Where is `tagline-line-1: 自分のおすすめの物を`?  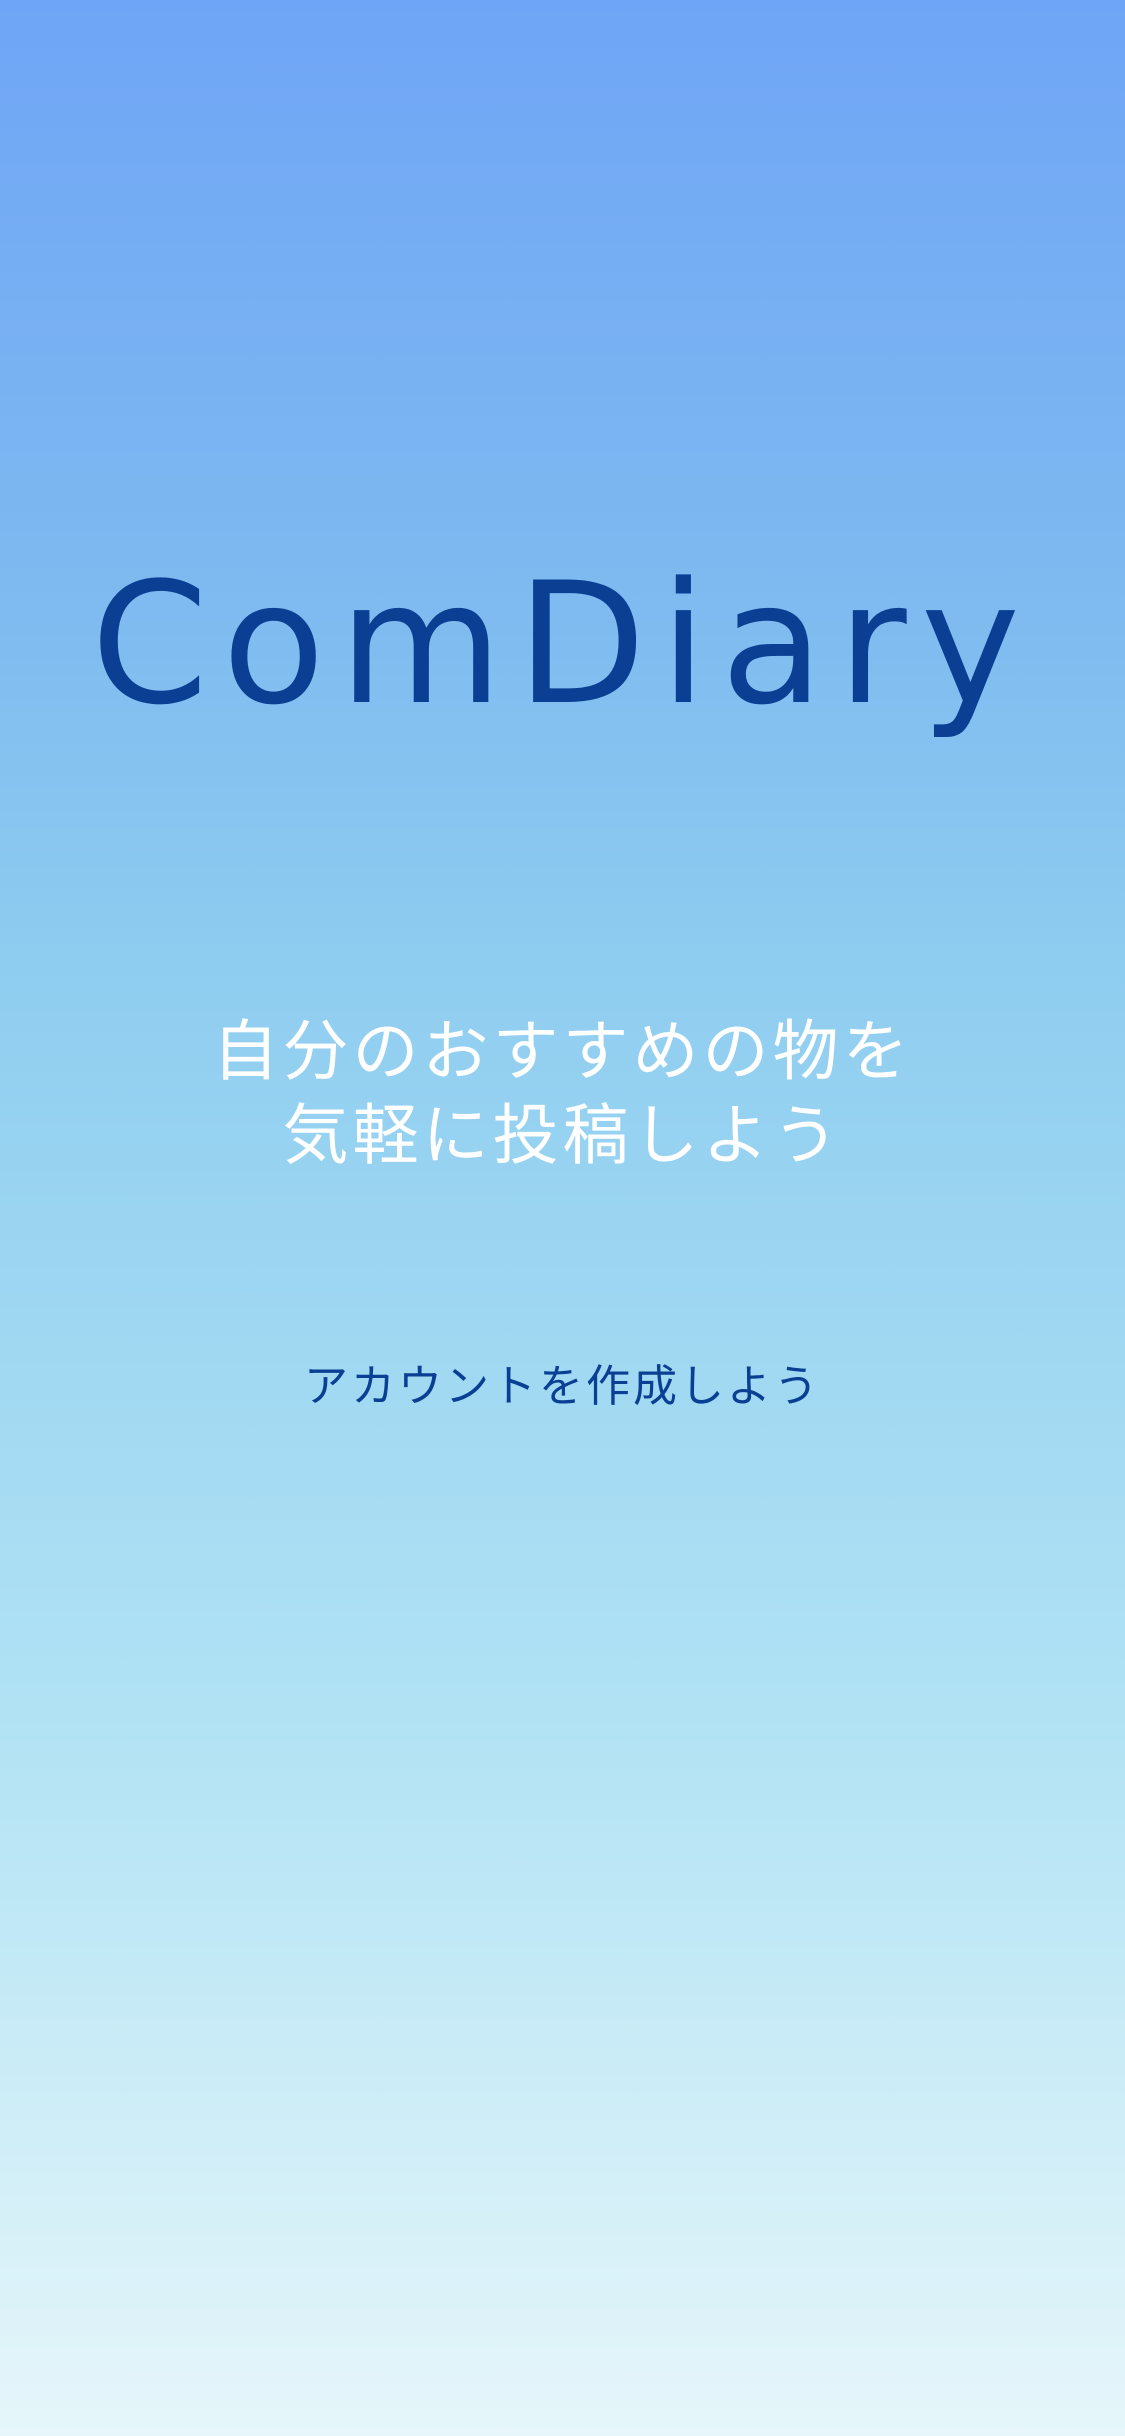
tagline-line-1: 自分のおすすめの物を is located at coordinates (562, 1051).